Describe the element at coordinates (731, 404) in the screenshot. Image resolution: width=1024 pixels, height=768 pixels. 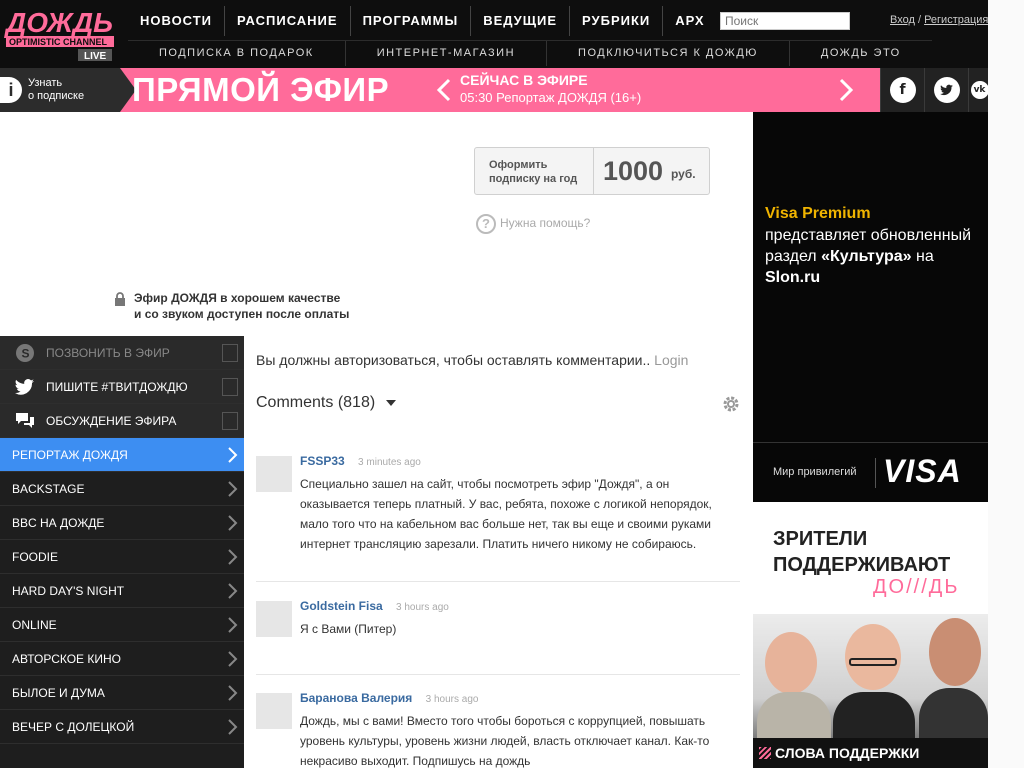
I see `gear-icon` at that location.